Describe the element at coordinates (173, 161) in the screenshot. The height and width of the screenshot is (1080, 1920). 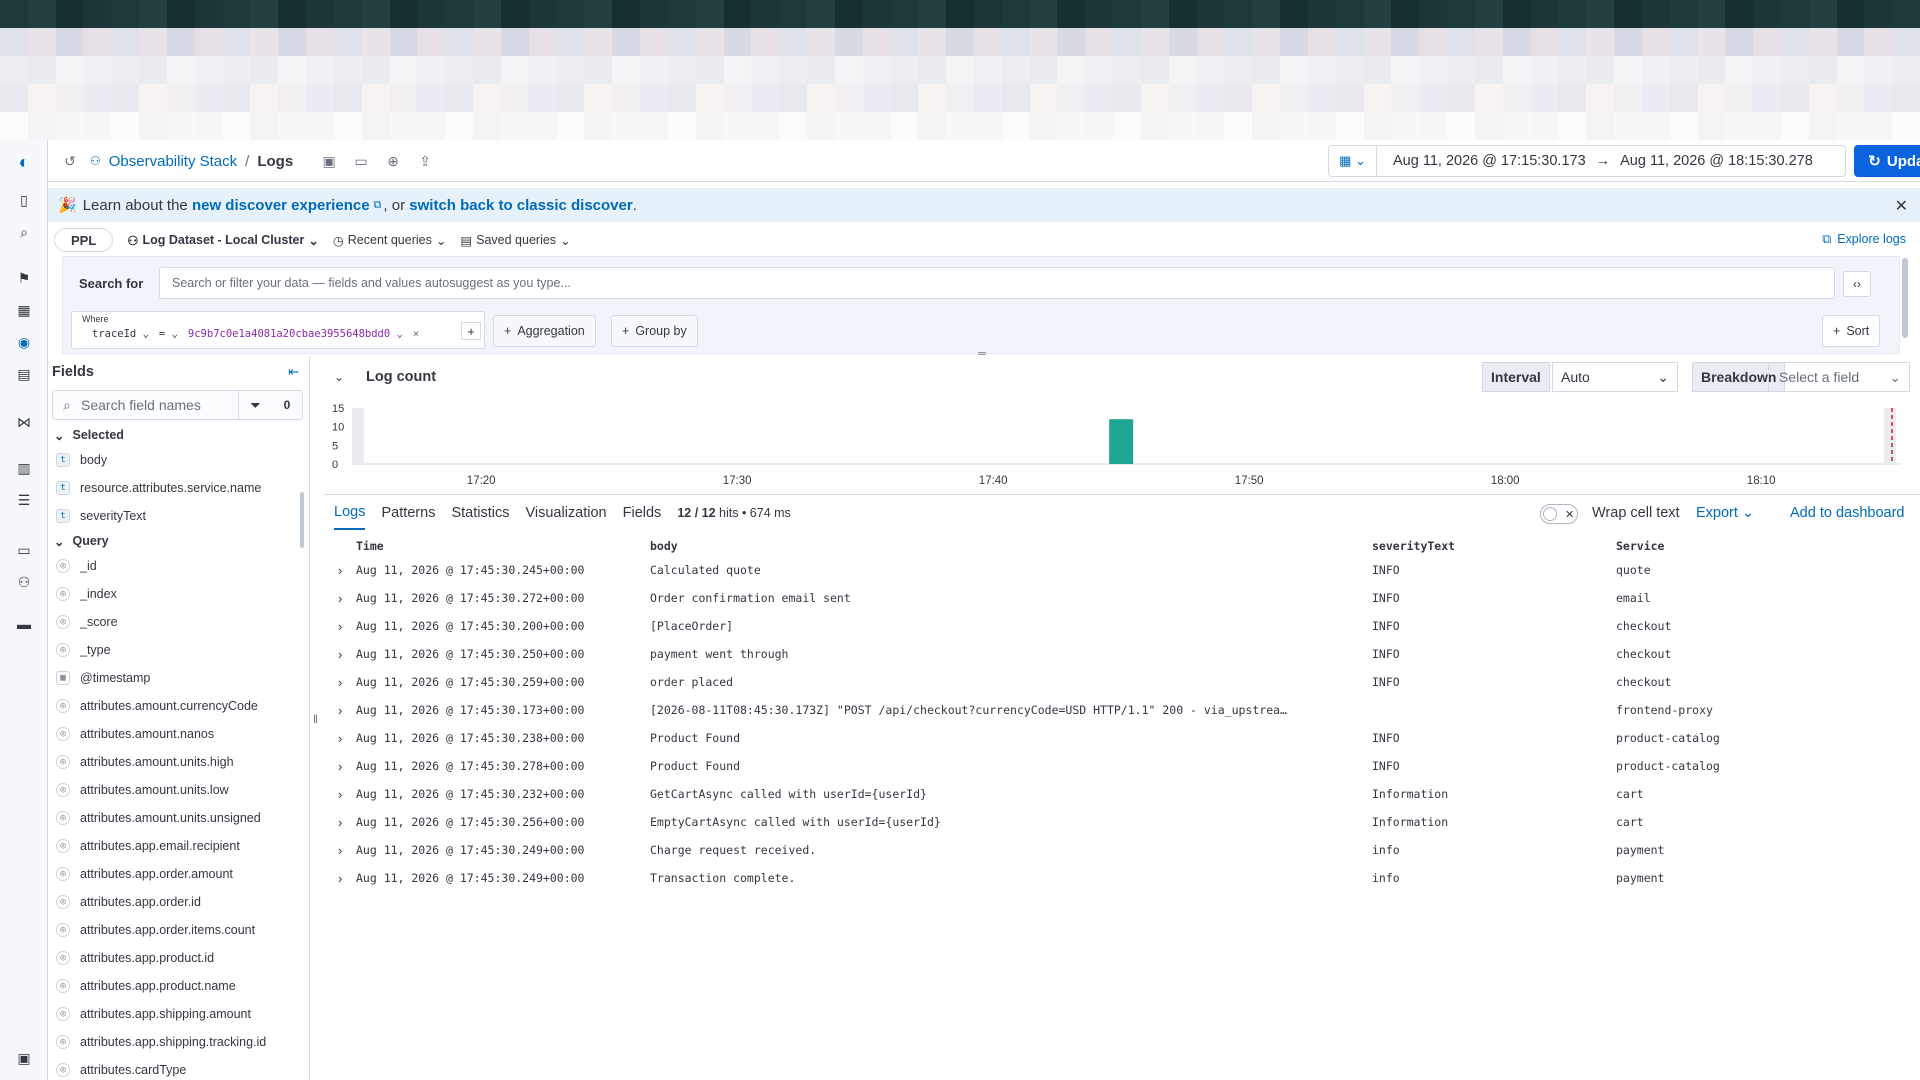
I see `breadcrumb-workspace: Observability Stack` at that location.